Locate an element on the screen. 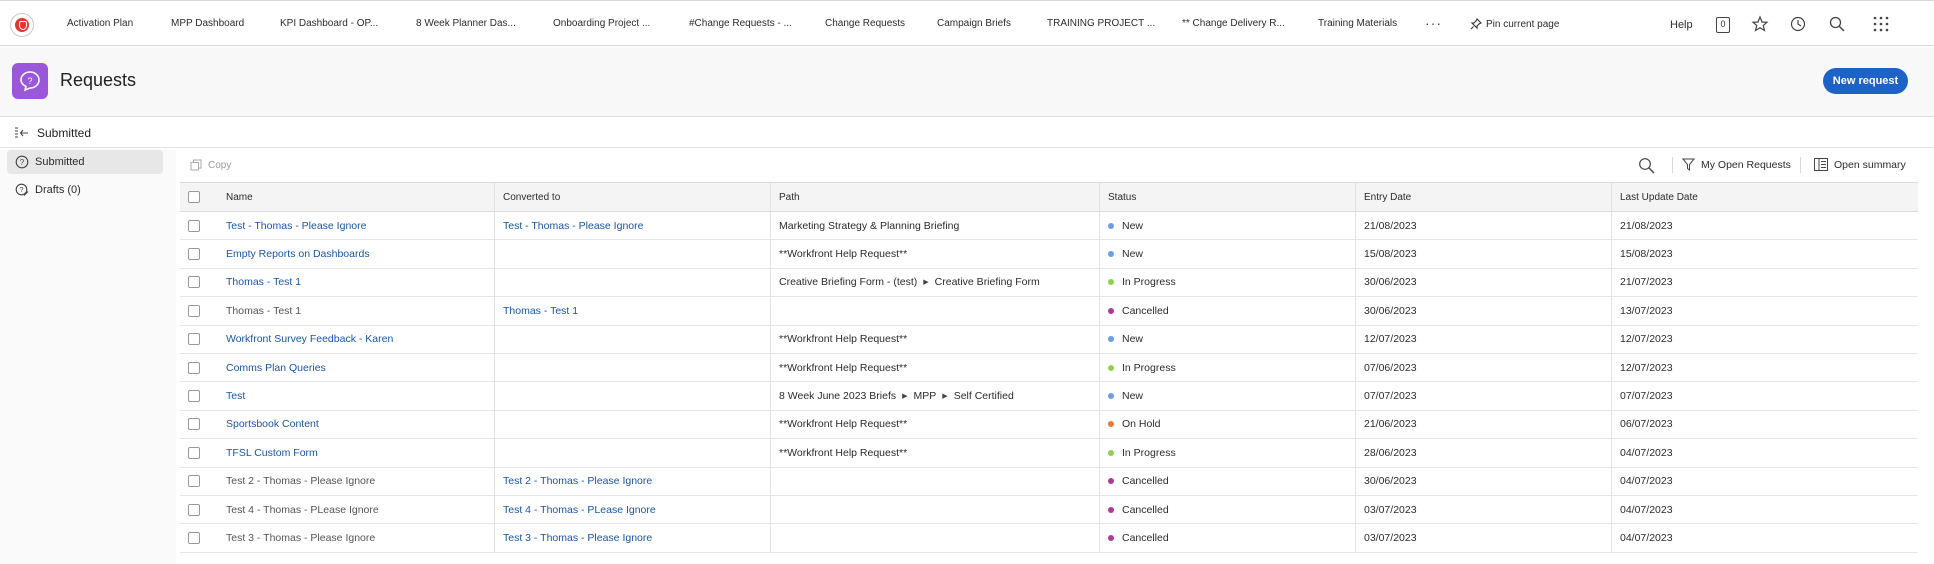  cell-converted-to is located at coordinates (632, 424).